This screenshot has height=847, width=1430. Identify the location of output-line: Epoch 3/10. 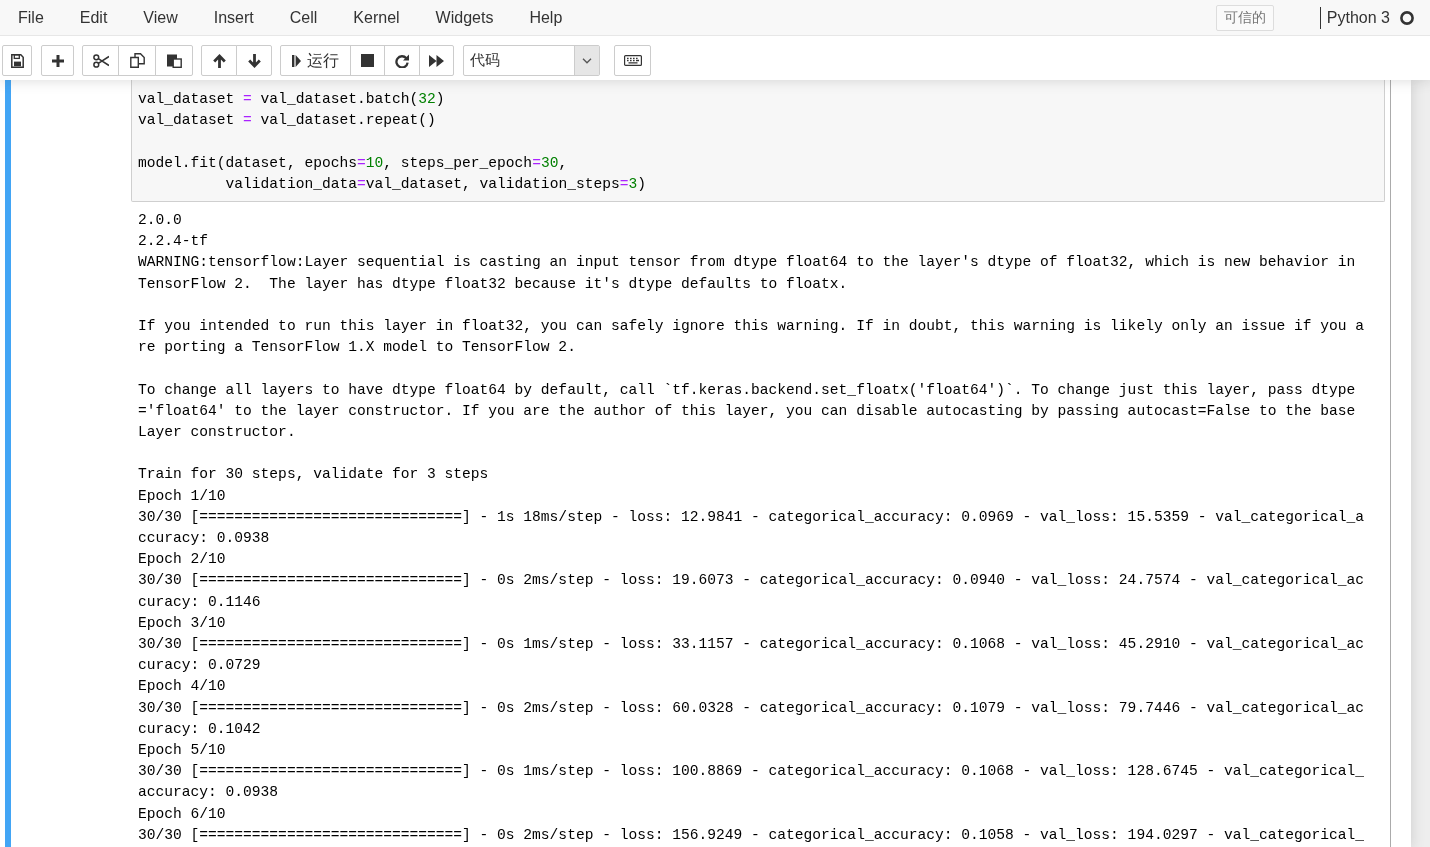
(182, 623).